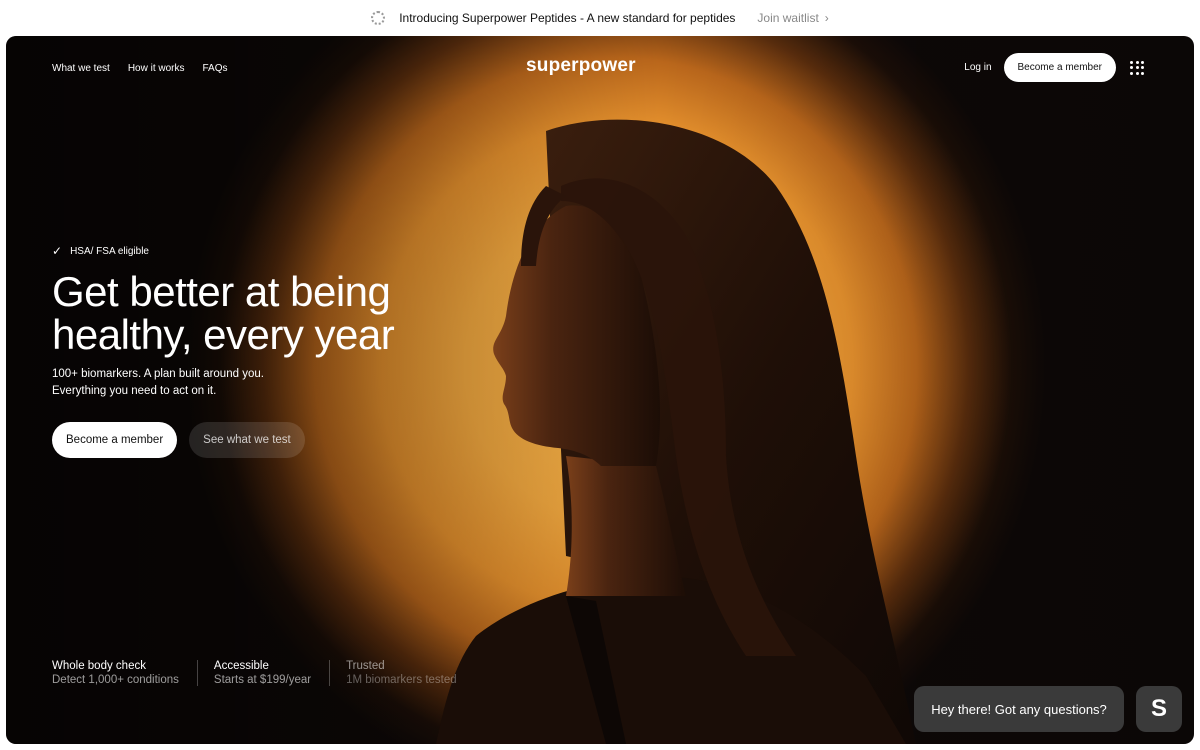 This screenshot has width=1200, height=750. What do you see at coordinates (262, 680) in the screenshot?
I see `stat-sub: Starts at $199/year` at bounding box center [262, 680].